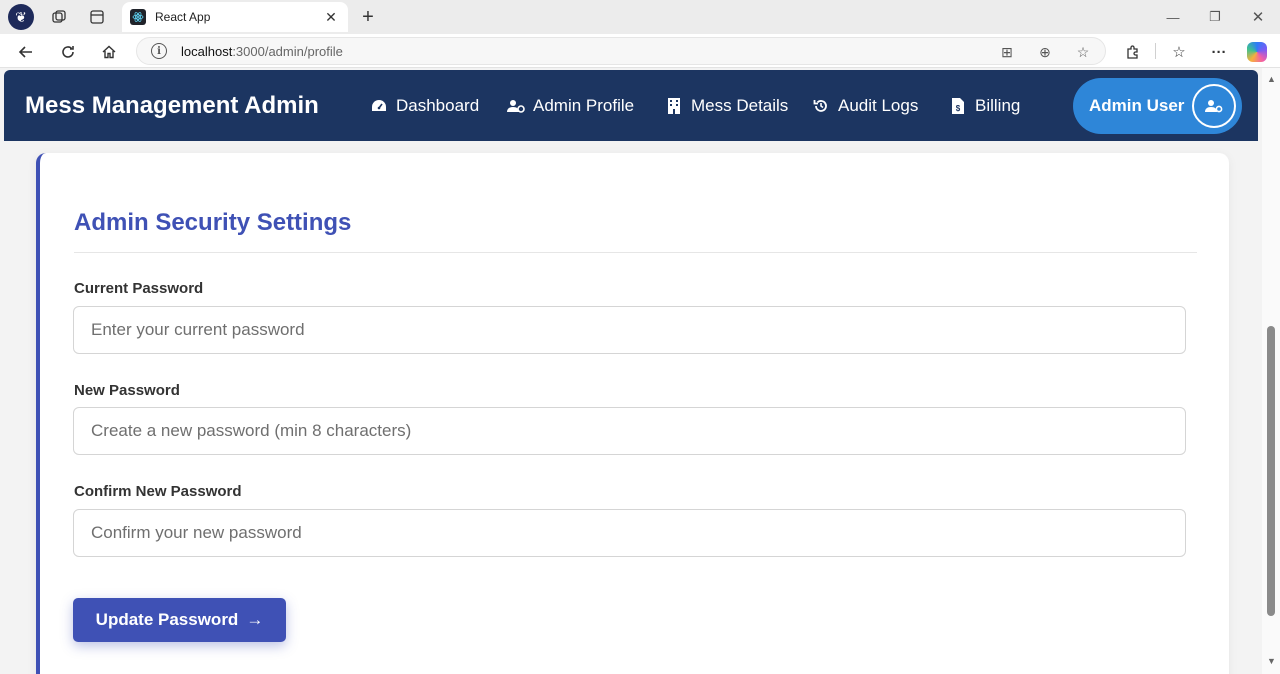 The height and width of the screenshot is (674, 1280). What do you see at coordinates (1214, 106) in the screenshot?
I see `user-gear-avatar-icon` at bounding box center [1214, 106].